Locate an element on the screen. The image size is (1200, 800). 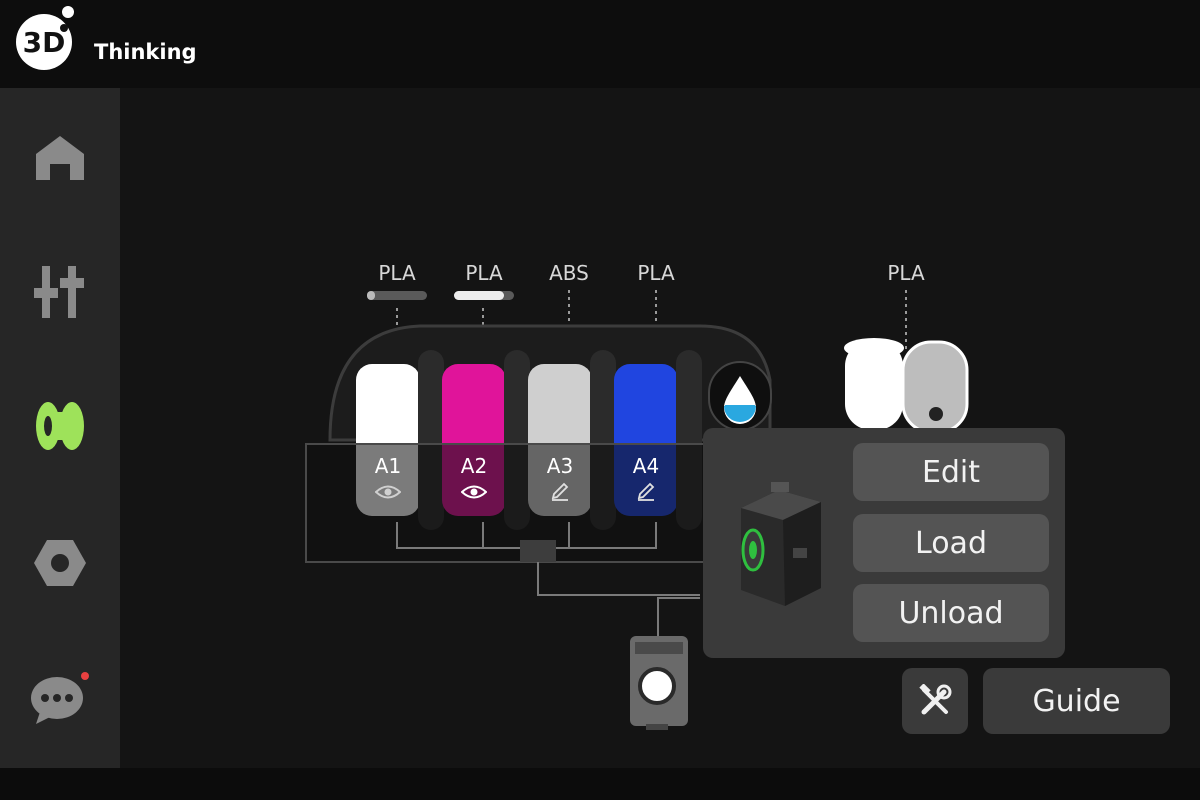
slot-a1-label: A1 is located at coordinates (388, 466).